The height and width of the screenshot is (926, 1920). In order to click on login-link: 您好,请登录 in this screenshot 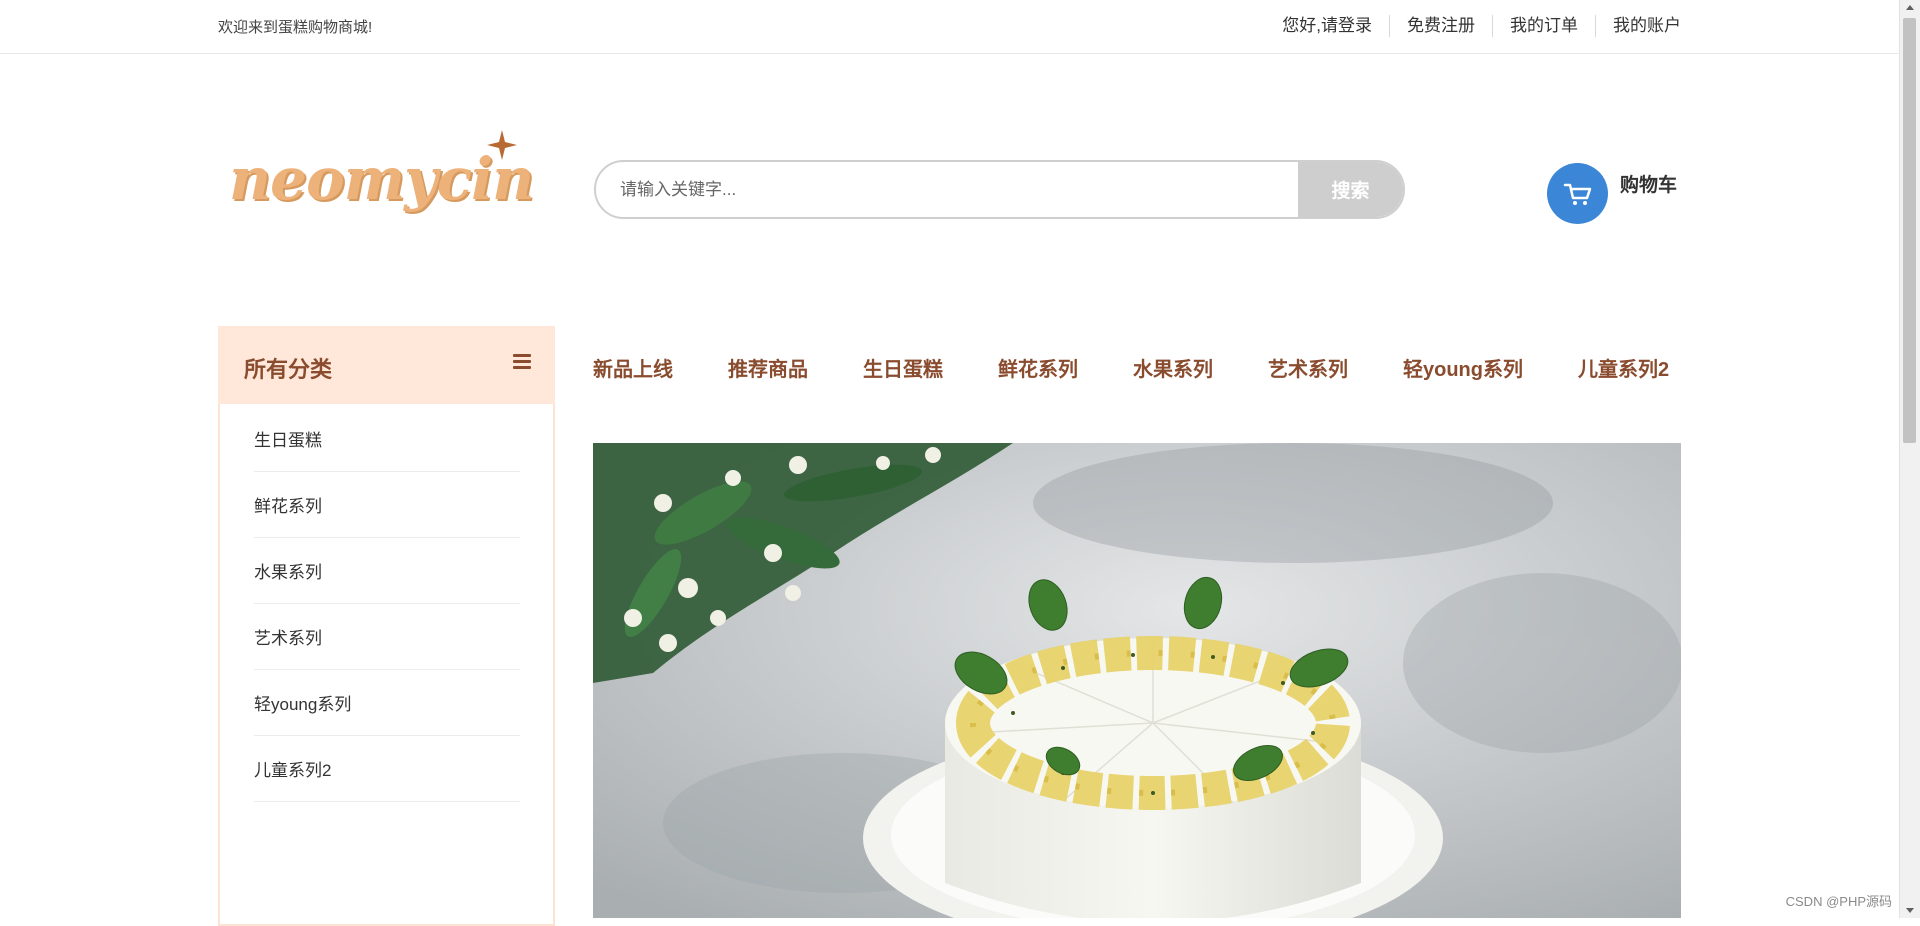, I will do `click(1327, 26)`.